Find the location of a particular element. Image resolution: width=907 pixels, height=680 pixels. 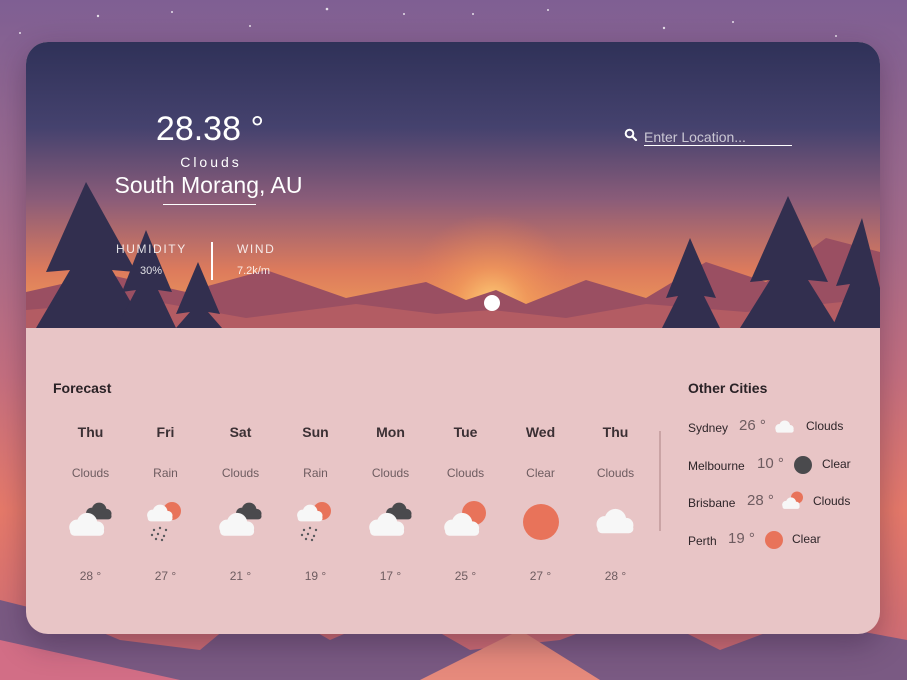

forecast-day-name: Fri is located at coordinates (165, 432).